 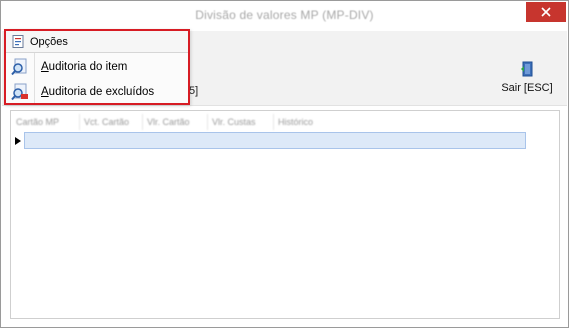 I want to click on table-row, so click(x=275, y=140).